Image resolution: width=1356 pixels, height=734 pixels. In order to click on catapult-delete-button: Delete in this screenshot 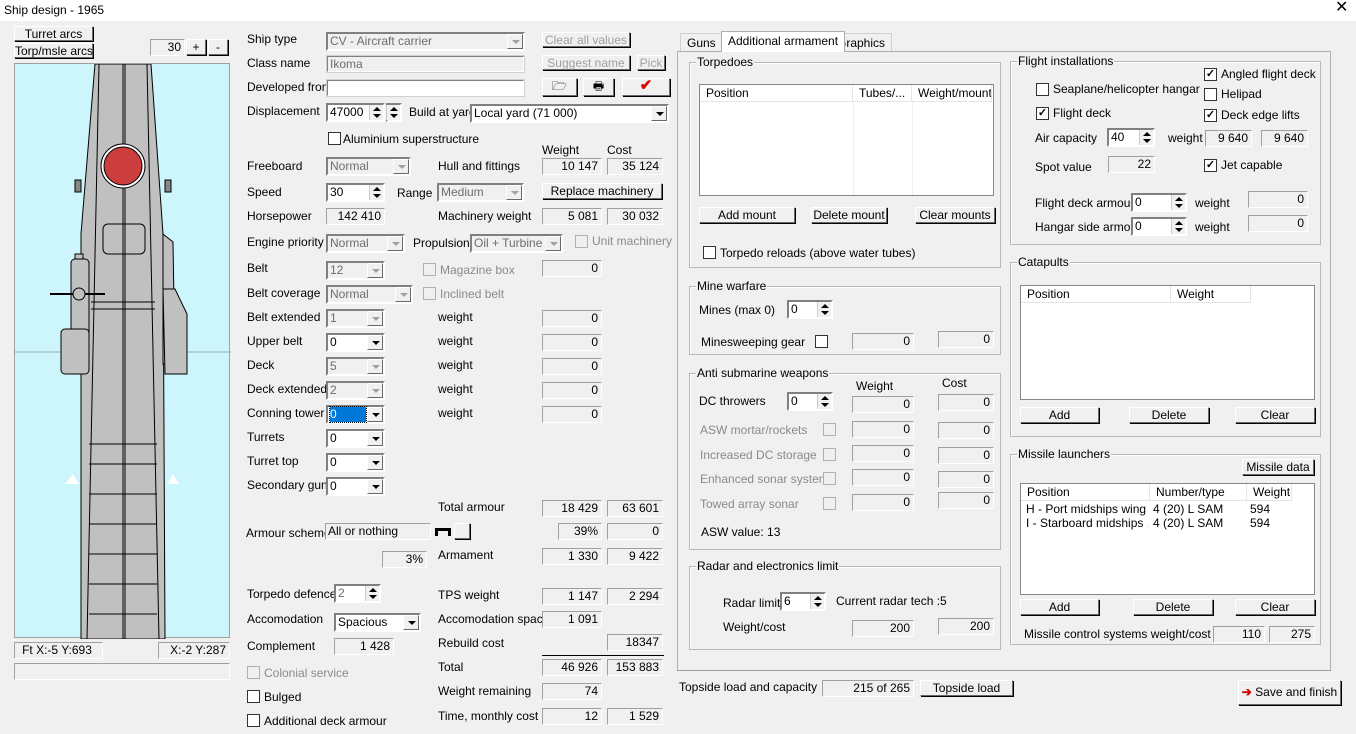, I will do `click(1169, 415)`.